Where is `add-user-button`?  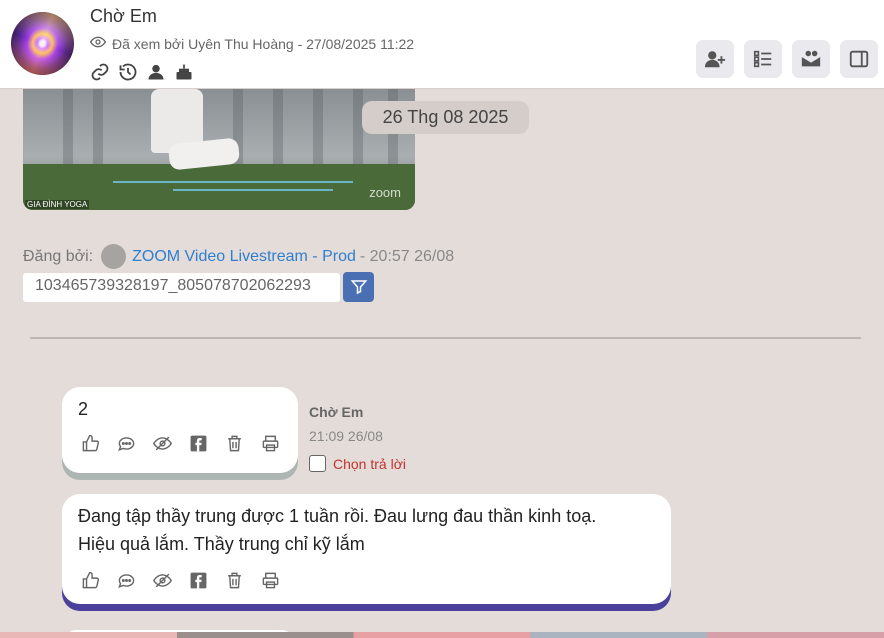
add-user-button is located at coordinates (715, 59).